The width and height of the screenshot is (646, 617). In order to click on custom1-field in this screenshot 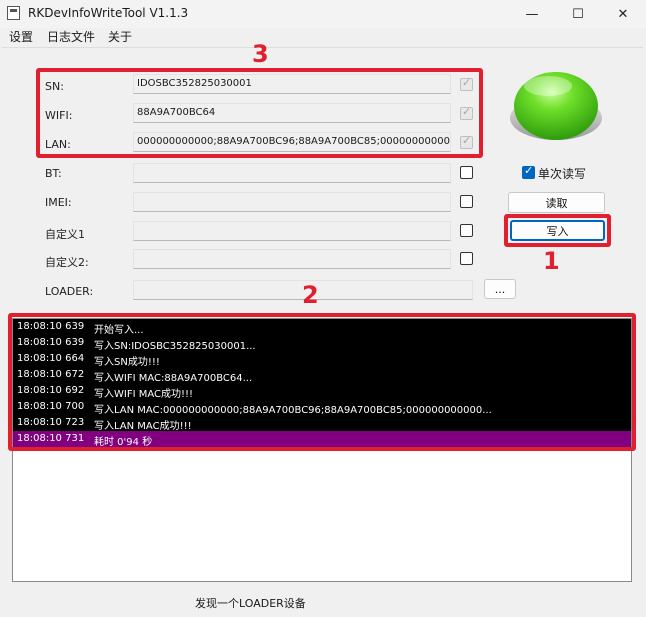, I will do `click(292, 231)`.